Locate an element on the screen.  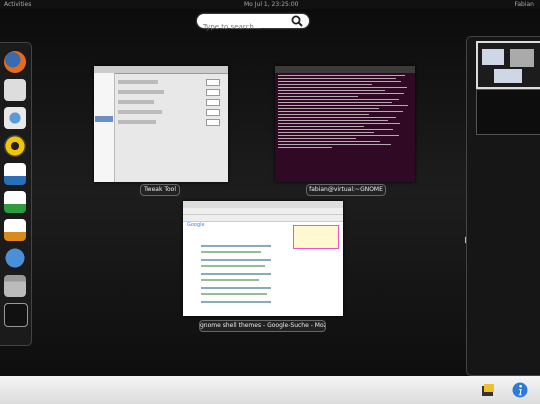
sidebar is located at coordinates (104, 127).